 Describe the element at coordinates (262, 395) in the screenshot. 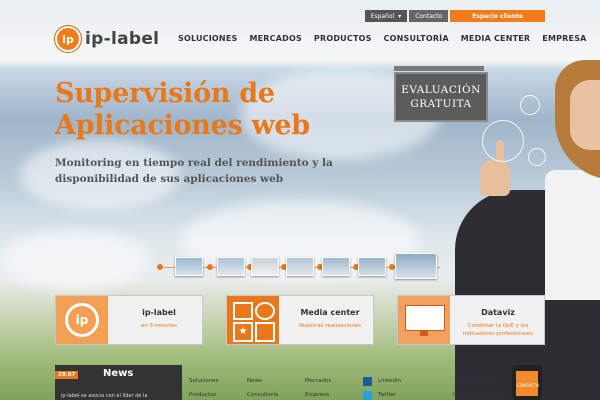

I see `footer-link-consultoria: Consultoría` at that location.